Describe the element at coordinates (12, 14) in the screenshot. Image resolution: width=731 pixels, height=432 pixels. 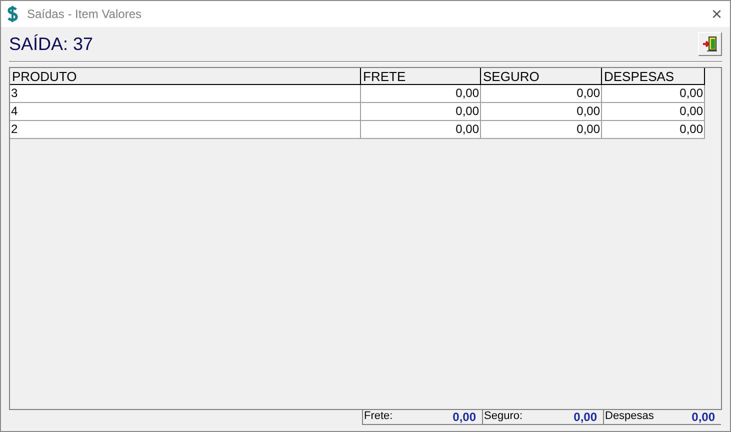
I see `dollar-icon` at that location.